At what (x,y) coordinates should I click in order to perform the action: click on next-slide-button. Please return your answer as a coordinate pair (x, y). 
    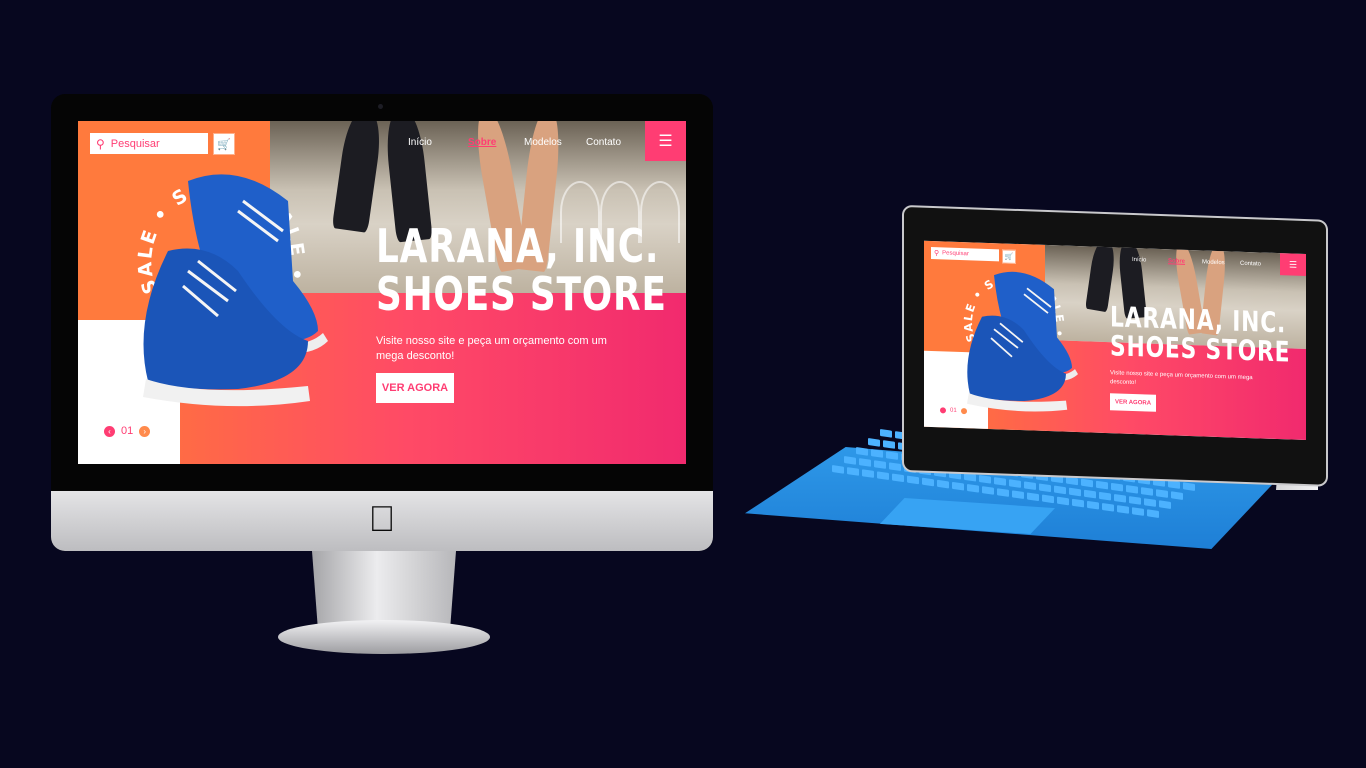
    Looking at the image, I should click on (963, 411).